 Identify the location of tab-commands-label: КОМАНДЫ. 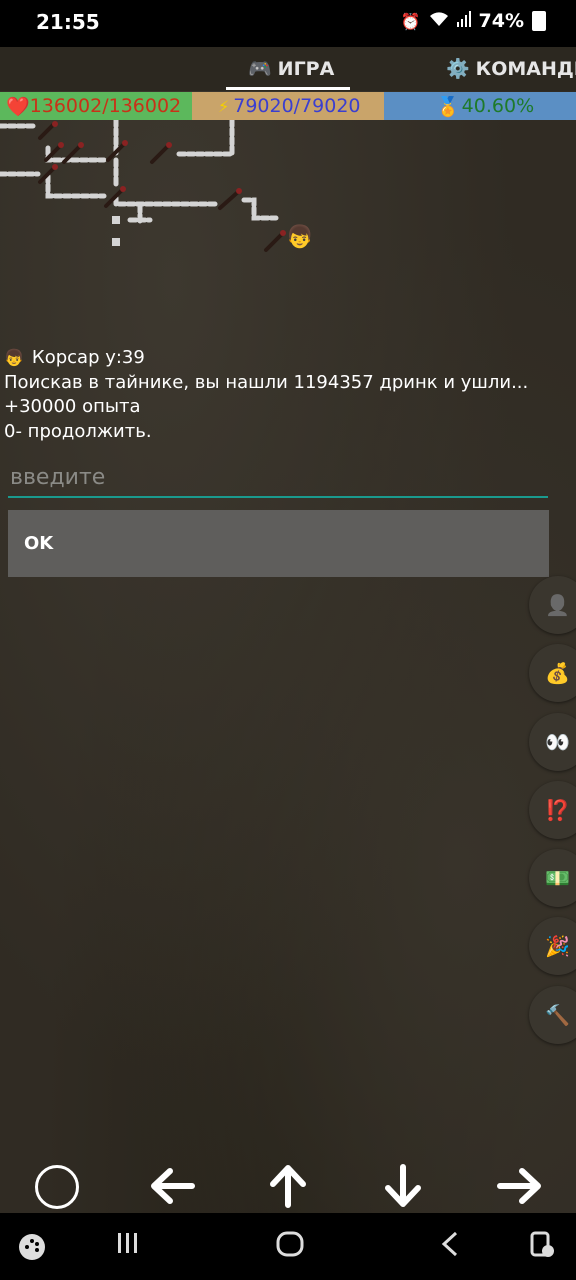
(525, 68).